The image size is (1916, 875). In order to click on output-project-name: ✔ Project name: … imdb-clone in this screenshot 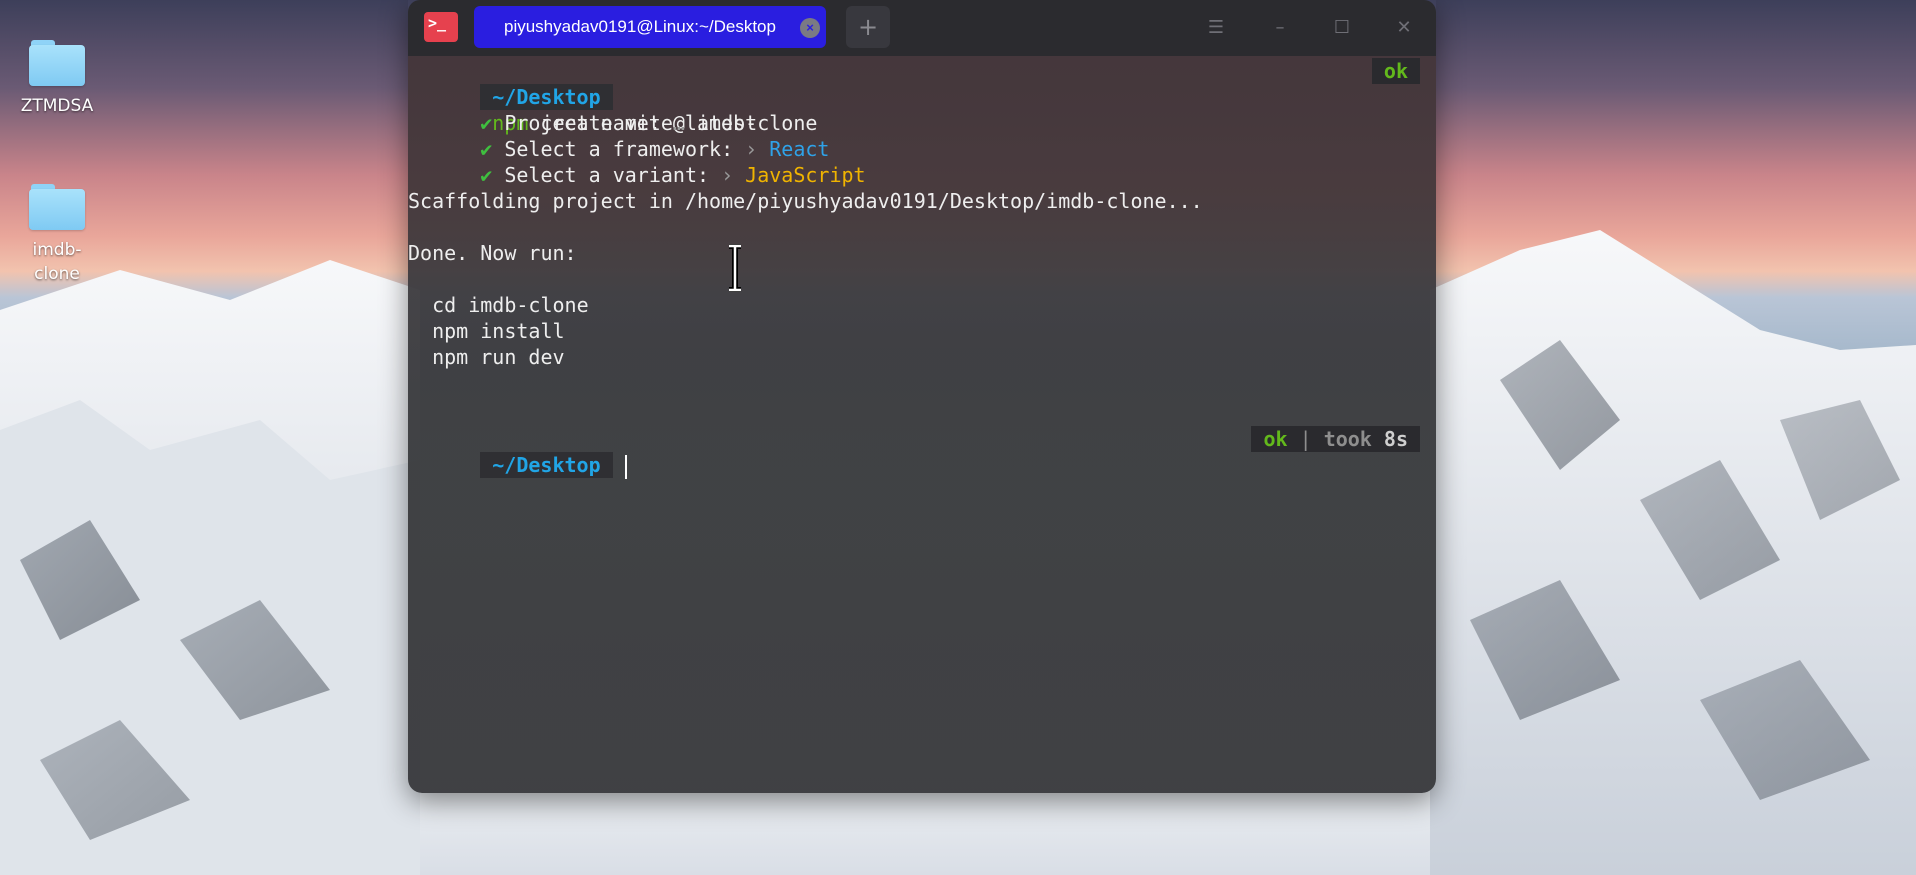, I will do `click(612, 109)`.